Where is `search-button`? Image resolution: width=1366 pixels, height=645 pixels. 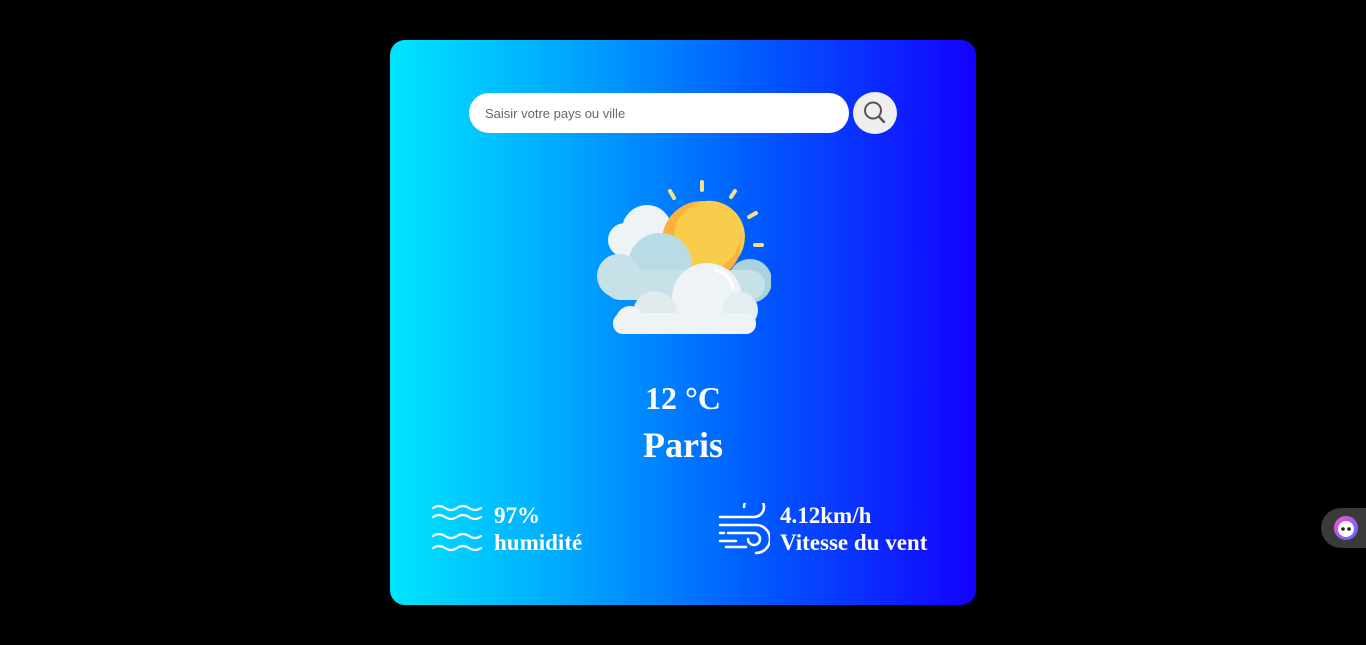 search-button is located at coordinates (875, 113).